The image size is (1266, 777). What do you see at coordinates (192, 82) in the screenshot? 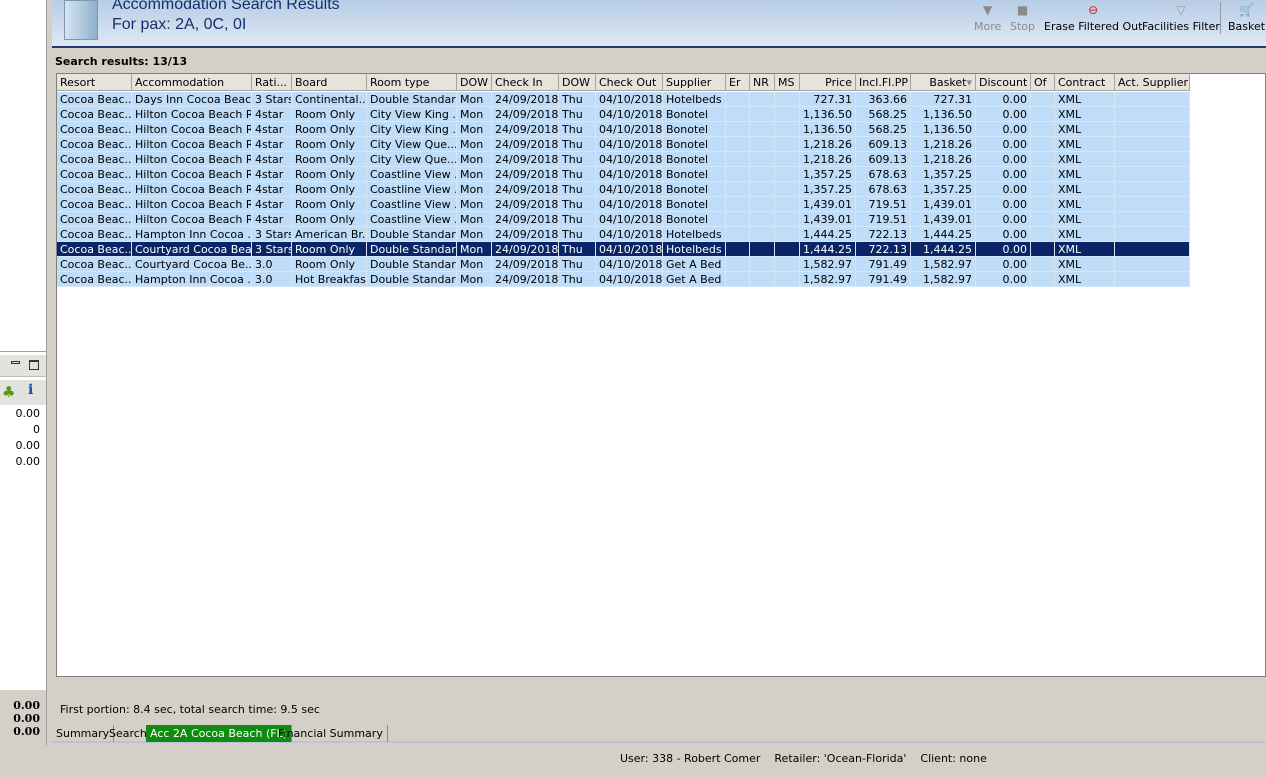
I see `column-header: Accommodation` at bounding box center [192, 82].